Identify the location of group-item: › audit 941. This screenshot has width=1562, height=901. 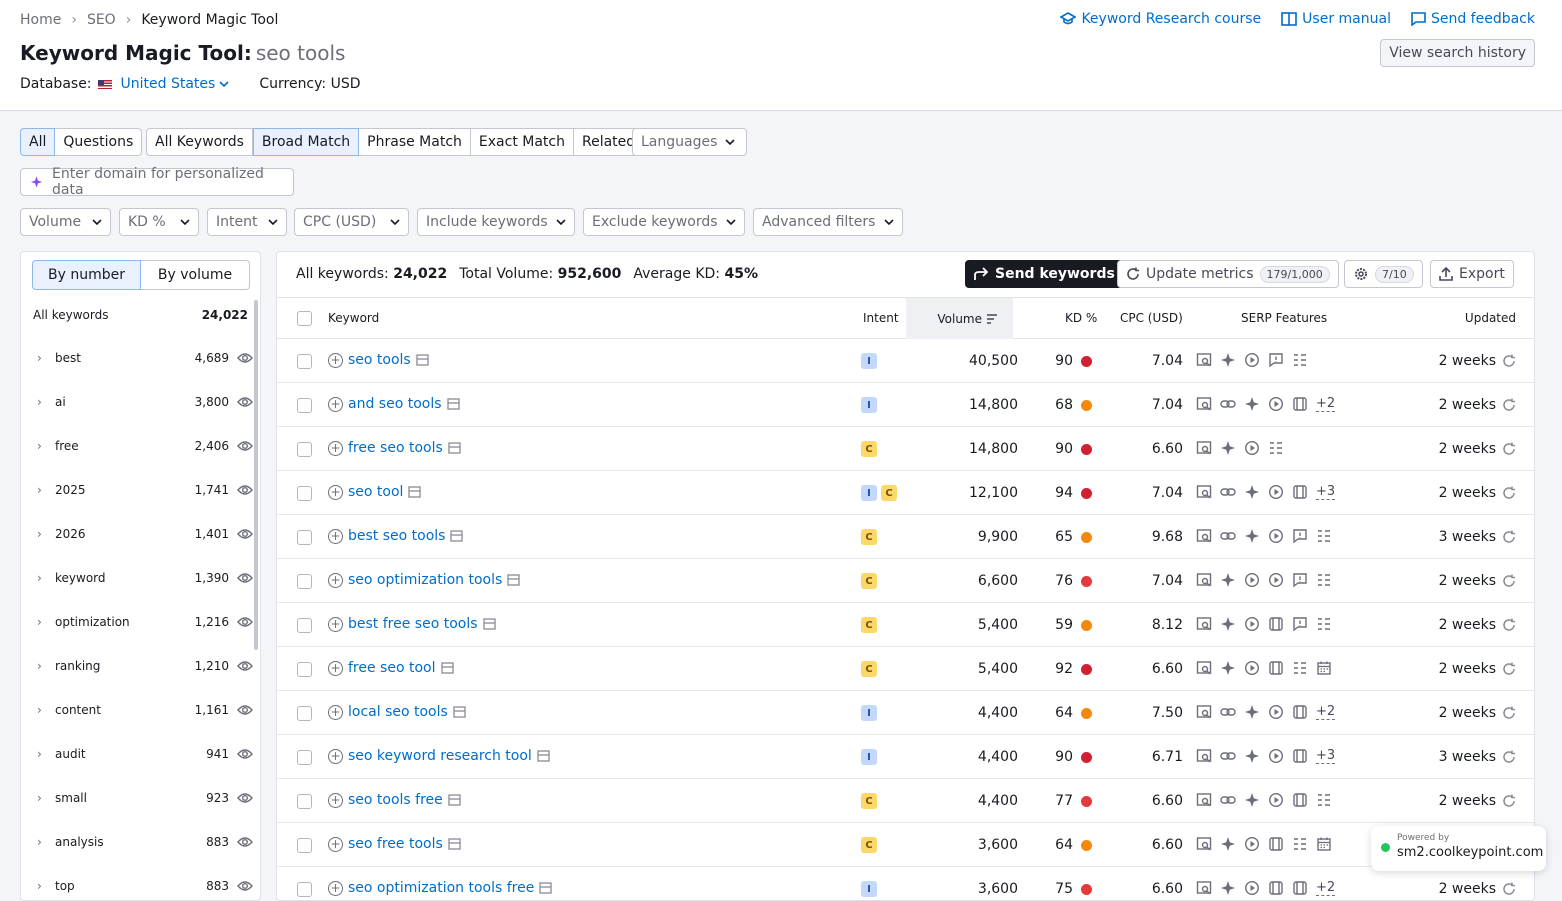
(137, 754).